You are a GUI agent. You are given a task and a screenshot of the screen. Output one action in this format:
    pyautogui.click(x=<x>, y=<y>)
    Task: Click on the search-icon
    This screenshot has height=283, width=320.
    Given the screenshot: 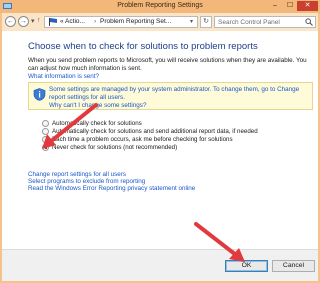 What is the action you would take?
    pyautogui.click(x=309, y=22)
    